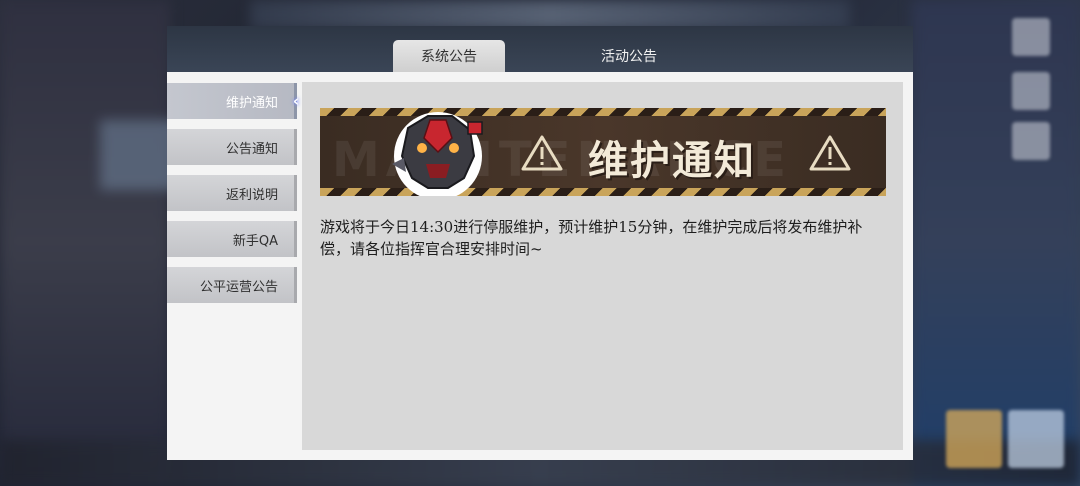  I want to click on menu-button, so click(1031, 91).